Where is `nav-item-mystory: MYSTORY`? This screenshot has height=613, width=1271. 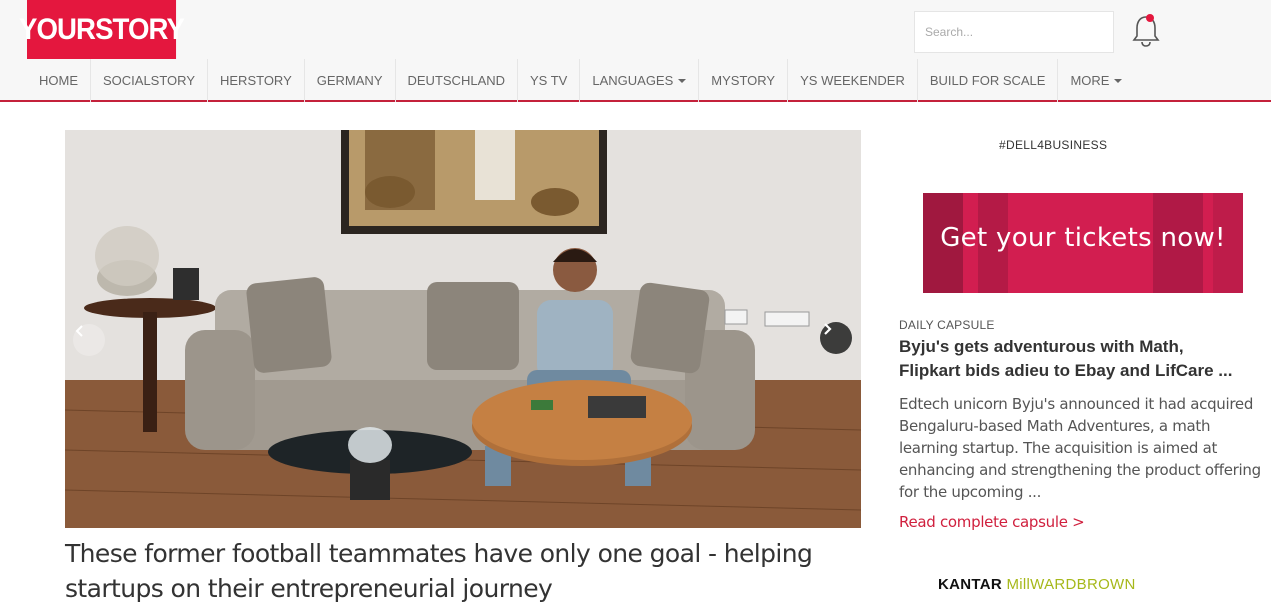
nav-item-mystory: MYSTORY is located at coordinates (742, 80).